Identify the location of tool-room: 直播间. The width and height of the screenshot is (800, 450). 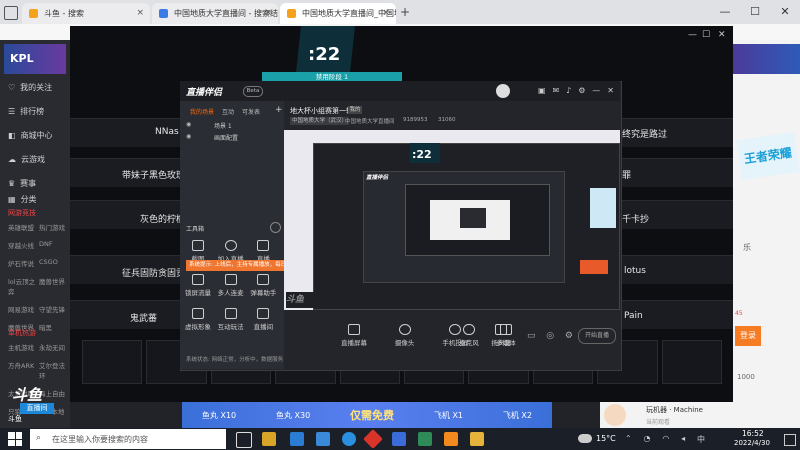
(263, 322).